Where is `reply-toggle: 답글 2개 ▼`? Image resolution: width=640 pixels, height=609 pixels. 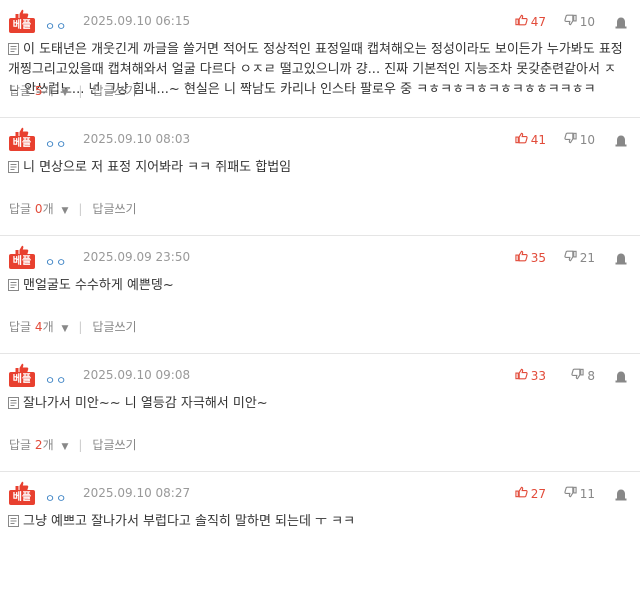
reply-toggle: 답글 2개 ▼ is located at coordinates (38, 444).